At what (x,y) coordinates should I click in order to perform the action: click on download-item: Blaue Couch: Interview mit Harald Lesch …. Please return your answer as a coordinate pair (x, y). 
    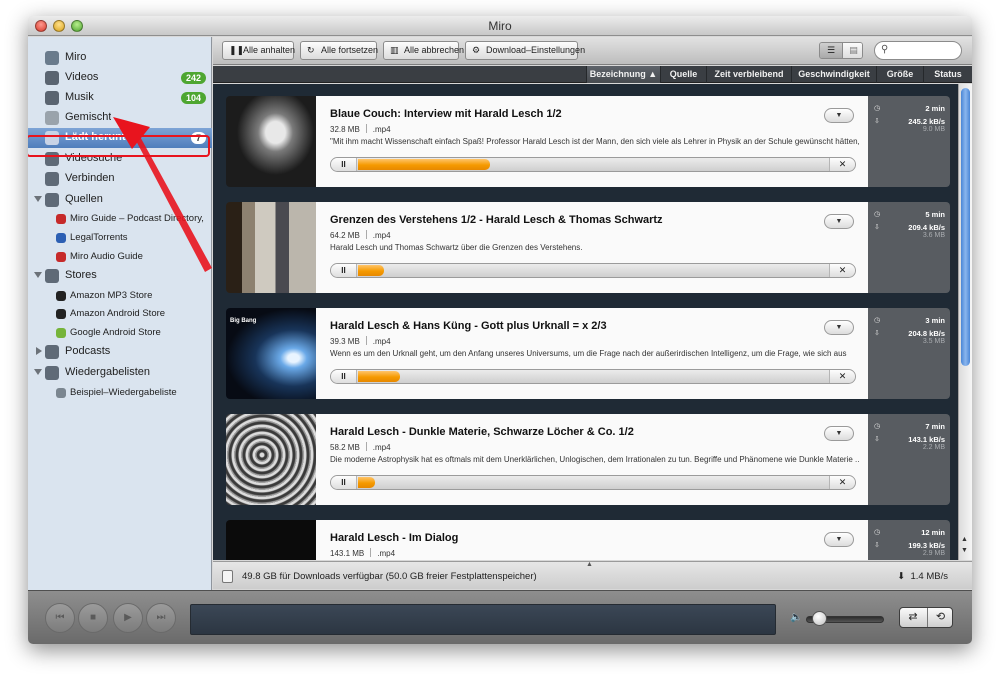
    Looking at the image, I should click on (588, 141).